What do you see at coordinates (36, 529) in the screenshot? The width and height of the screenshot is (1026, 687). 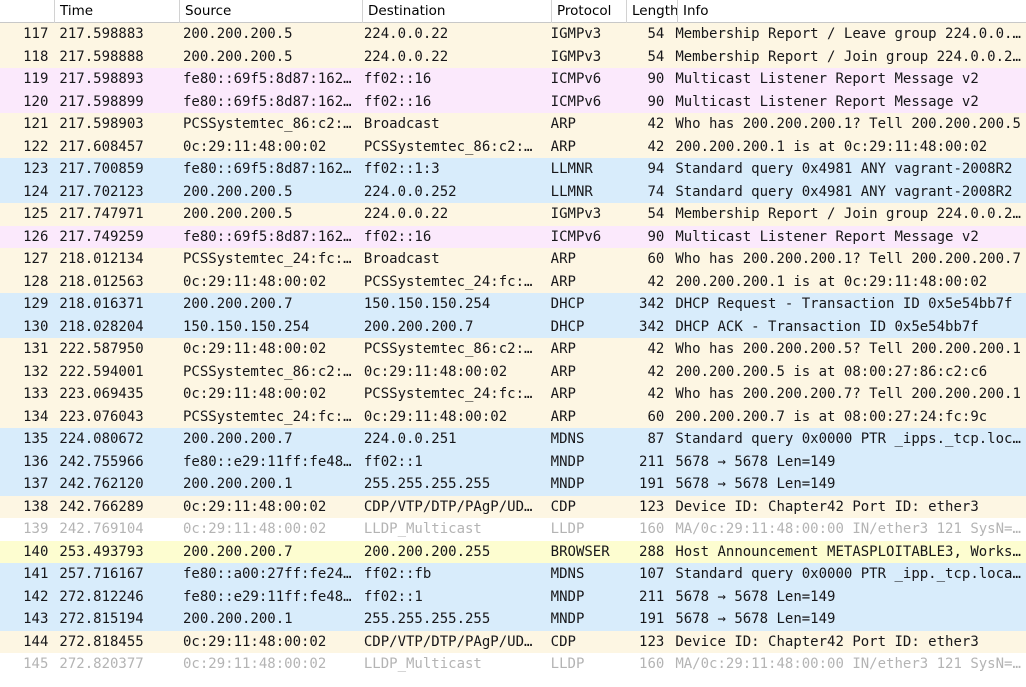 I see `packet-no: 139` at bounding box center [36, 529].